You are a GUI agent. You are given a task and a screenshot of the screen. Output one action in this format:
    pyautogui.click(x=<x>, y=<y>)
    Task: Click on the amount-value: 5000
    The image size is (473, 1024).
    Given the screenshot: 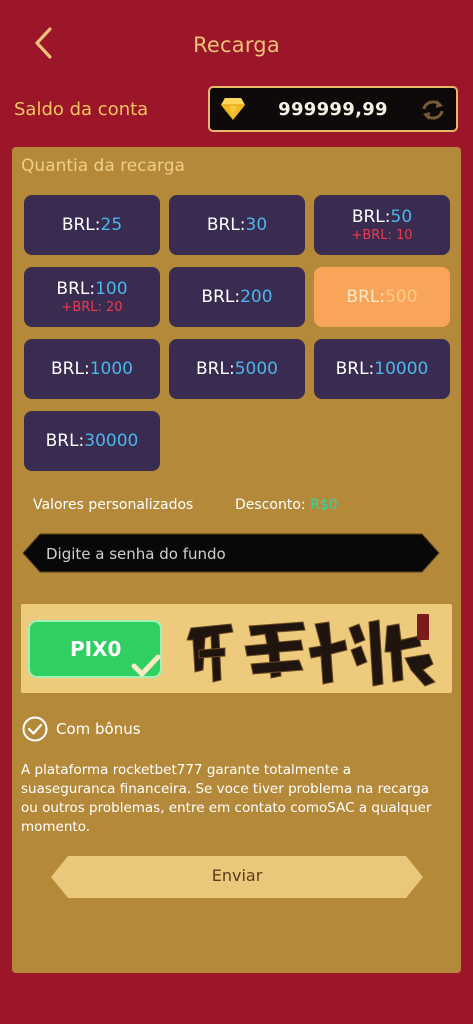 What is the action you would take?
    pyautogui.click(x=256, y=369)
    